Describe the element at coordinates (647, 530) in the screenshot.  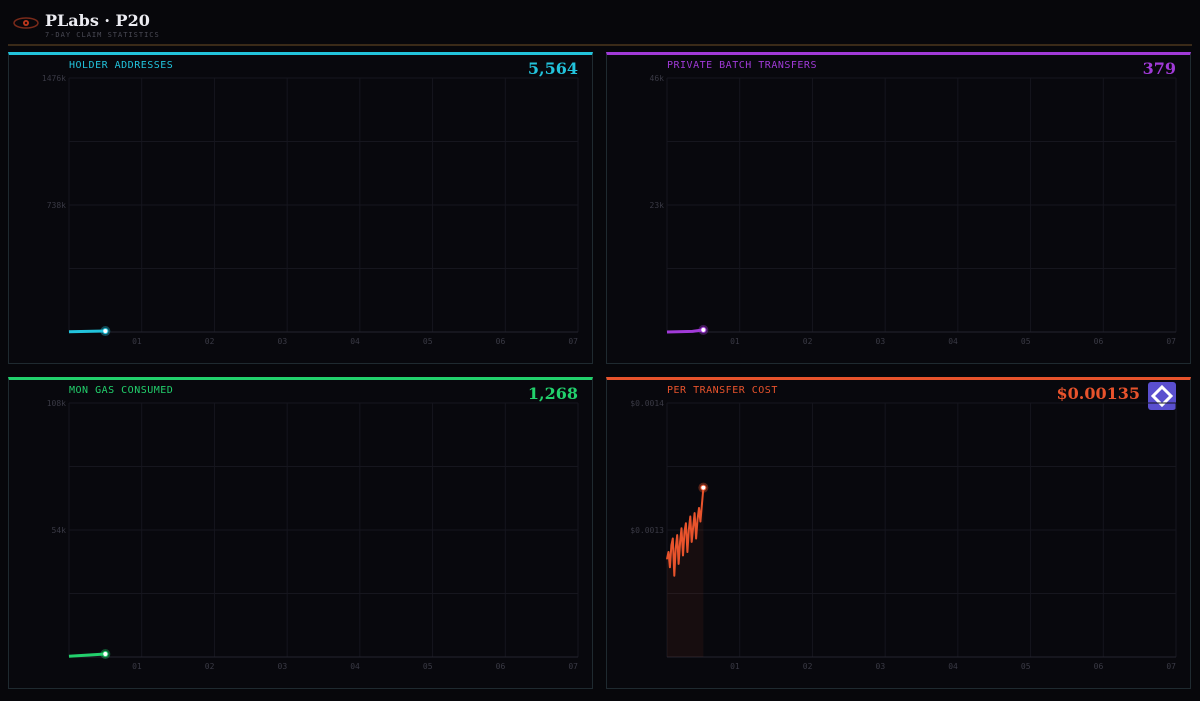
I see `y-tick-label: $0.0013` at that location.